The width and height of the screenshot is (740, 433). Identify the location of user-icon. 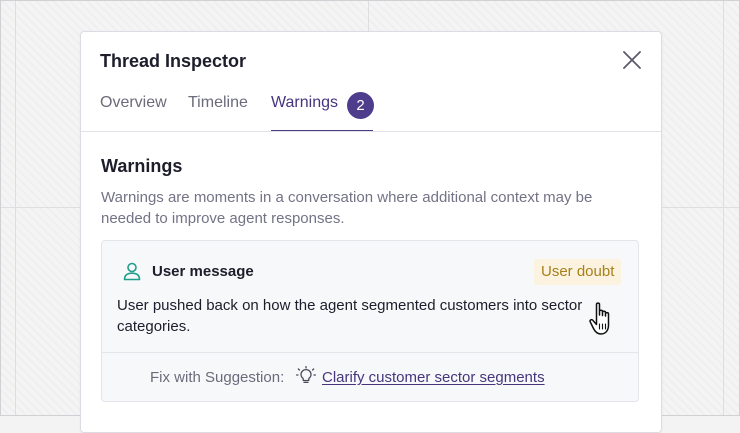
(132, 271).